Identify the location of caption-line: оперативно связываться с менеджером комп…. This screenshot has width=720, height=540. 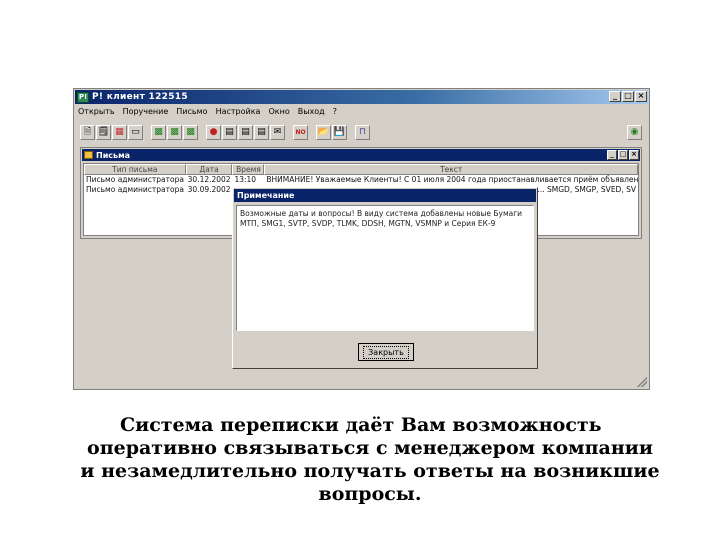
(370, 448).